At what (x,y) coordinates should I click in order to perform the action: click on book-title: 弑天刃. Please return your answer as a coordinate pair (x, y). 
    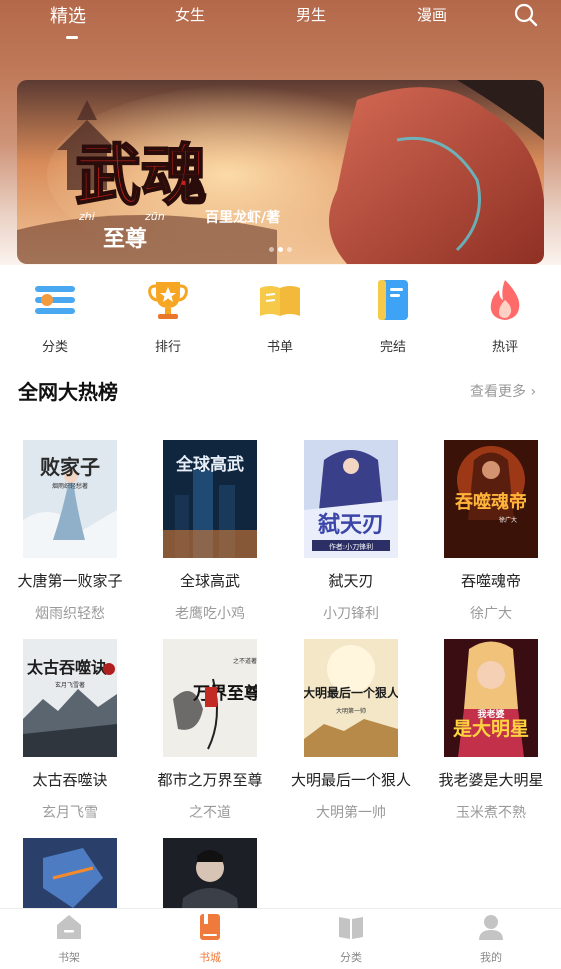
    Looking at the image, I should click on (351, 581).